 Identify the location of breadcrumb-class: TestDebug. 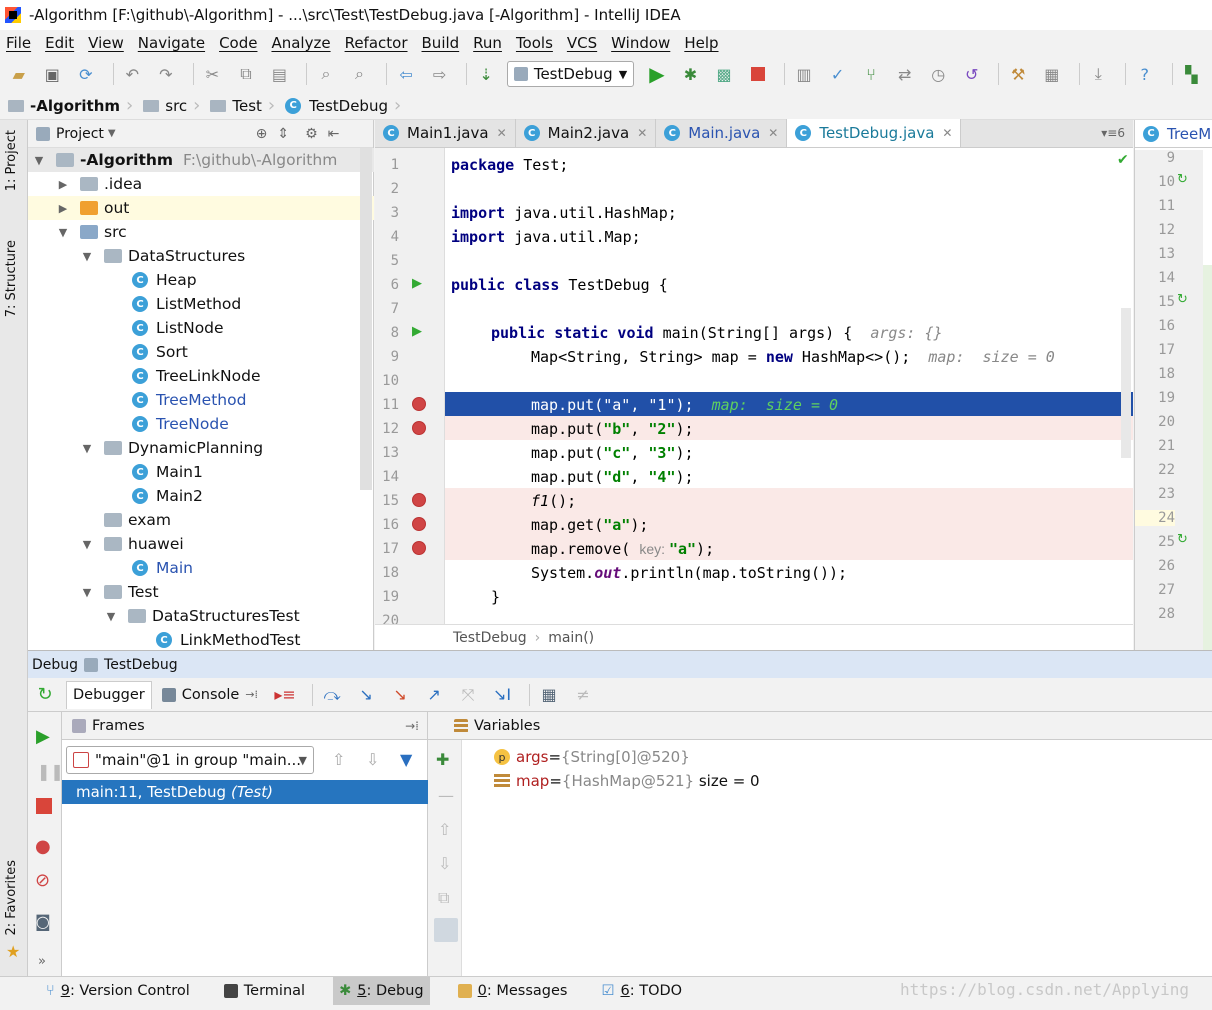
(490, 638).